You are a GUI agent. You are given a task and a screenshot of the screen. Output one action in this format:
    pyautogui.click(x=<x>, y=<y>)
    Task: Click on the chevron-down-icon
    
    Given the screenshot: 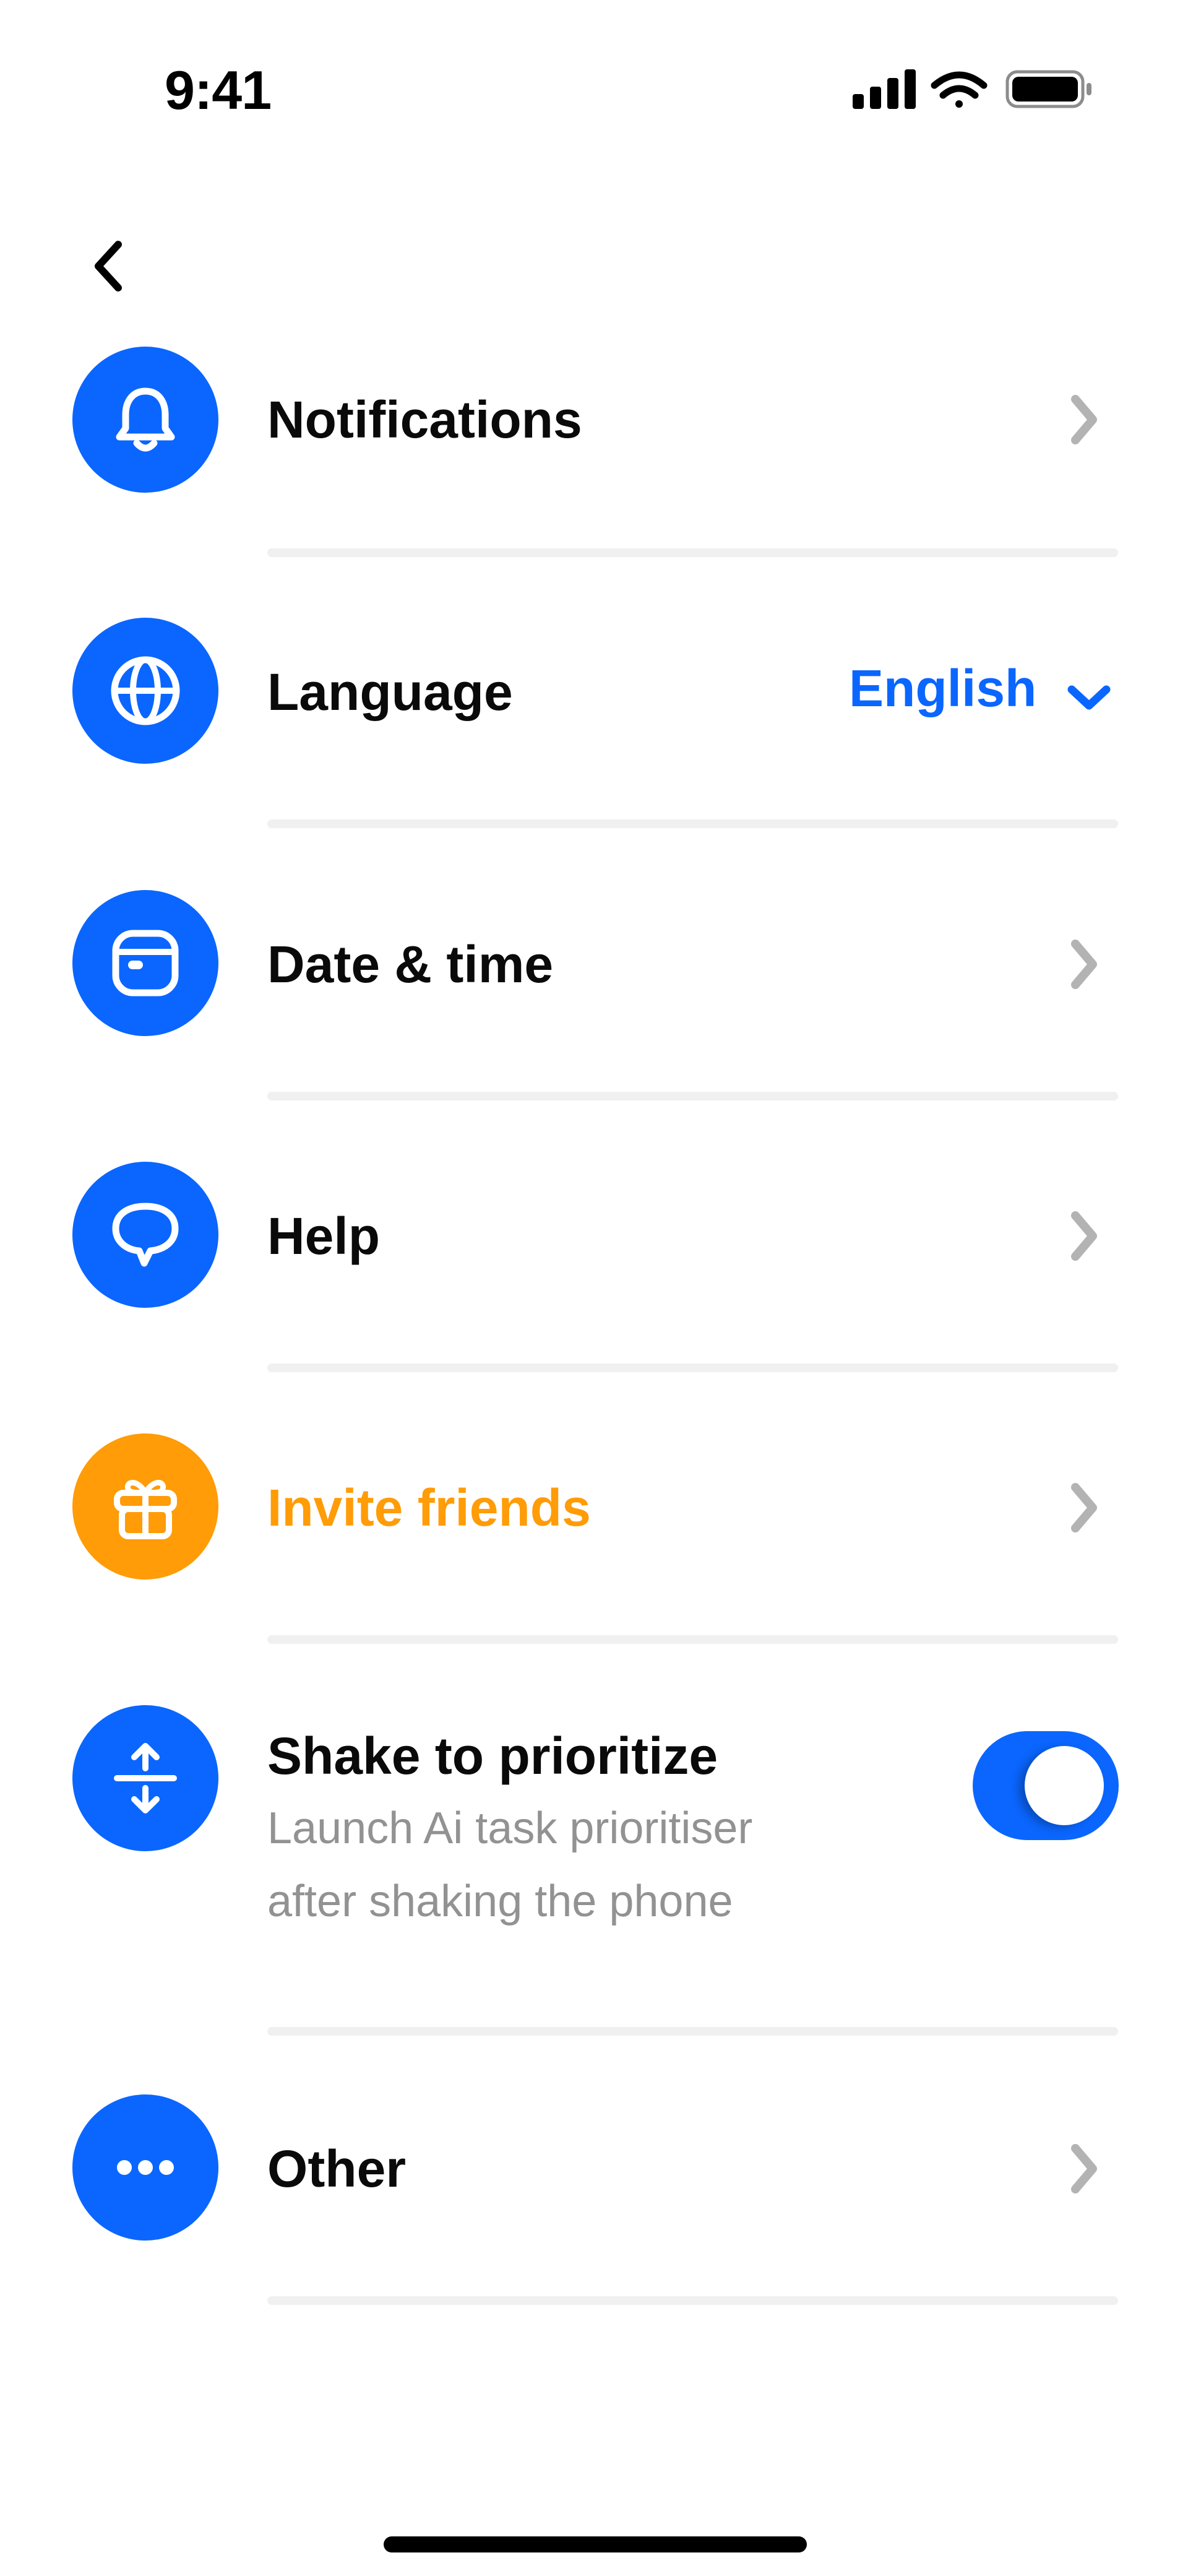 What is the action you would take?
    pyautogui.click(x=1089, y=697)
    